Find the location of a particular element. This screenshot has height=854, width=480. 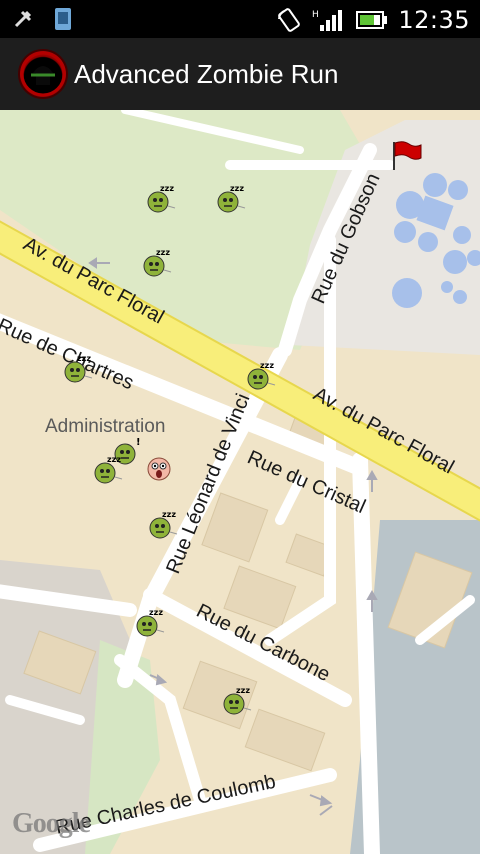

action-bar: Advanced Zombie Run is located at coordinates (240, 75).